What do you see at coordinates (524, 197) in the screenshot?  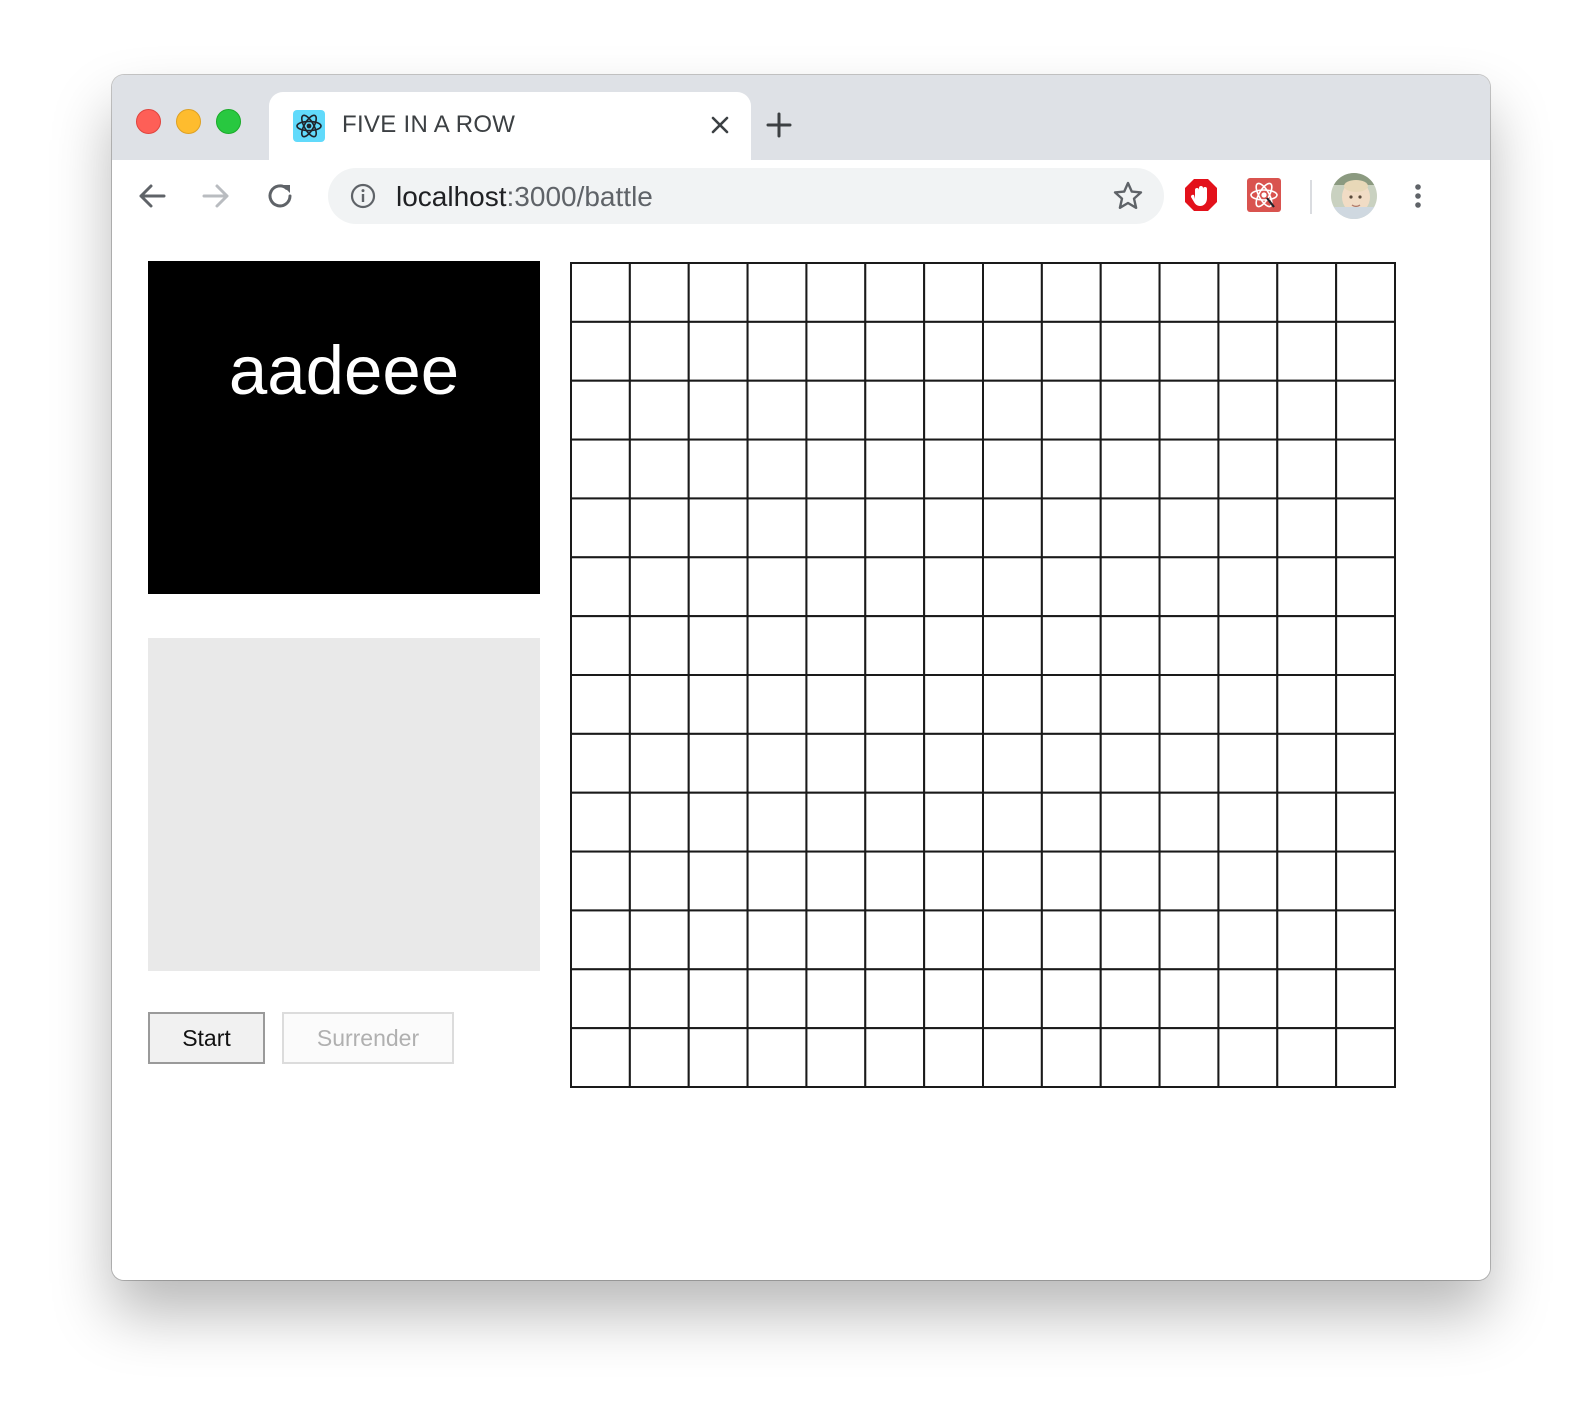 I see `url-text: localhost:3000/battle` at bounding box center [524, 197].